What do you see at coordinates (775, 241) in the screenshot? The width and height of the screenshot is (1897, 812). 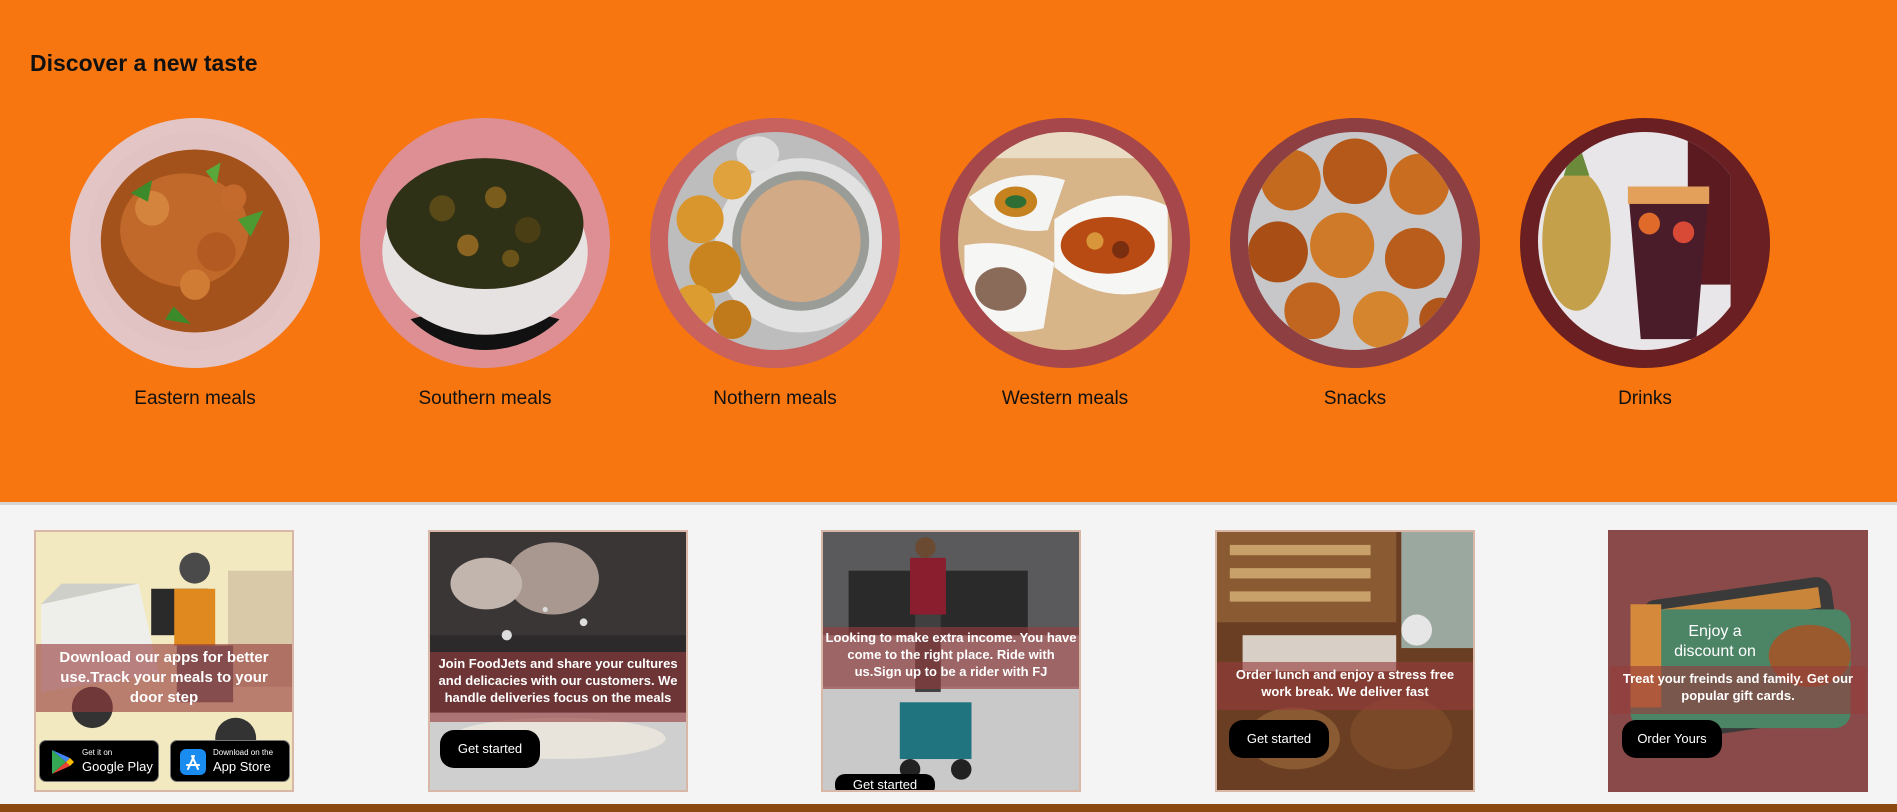 I see `nothern-meals-image` at bounding box center [775, 241].